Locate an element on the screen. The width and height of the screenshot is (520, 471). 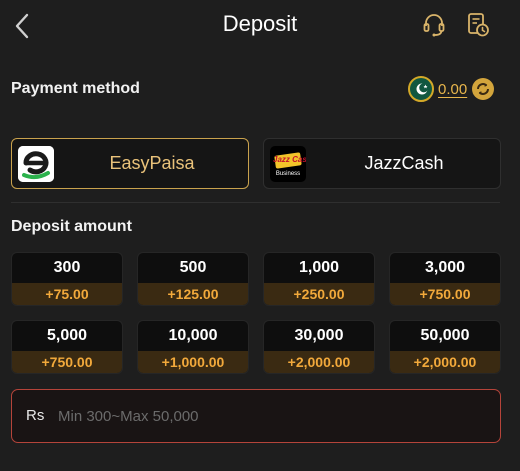
amount-value: 3,000 is located at coordinates (445, 267).